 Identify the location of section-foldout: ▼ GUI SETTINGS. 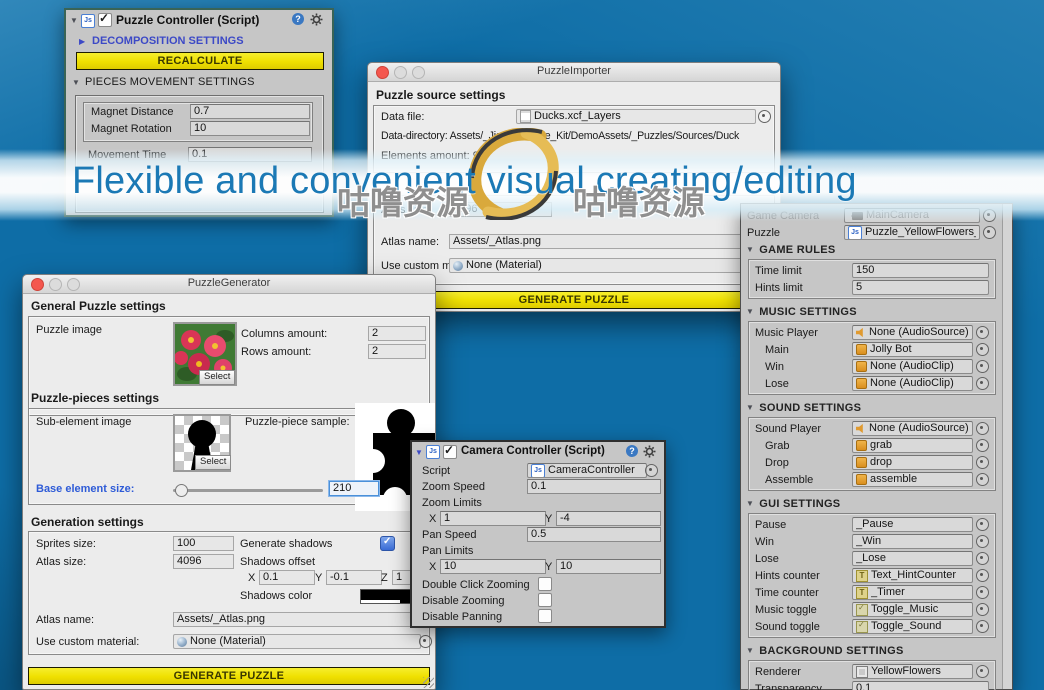
(871, 503).